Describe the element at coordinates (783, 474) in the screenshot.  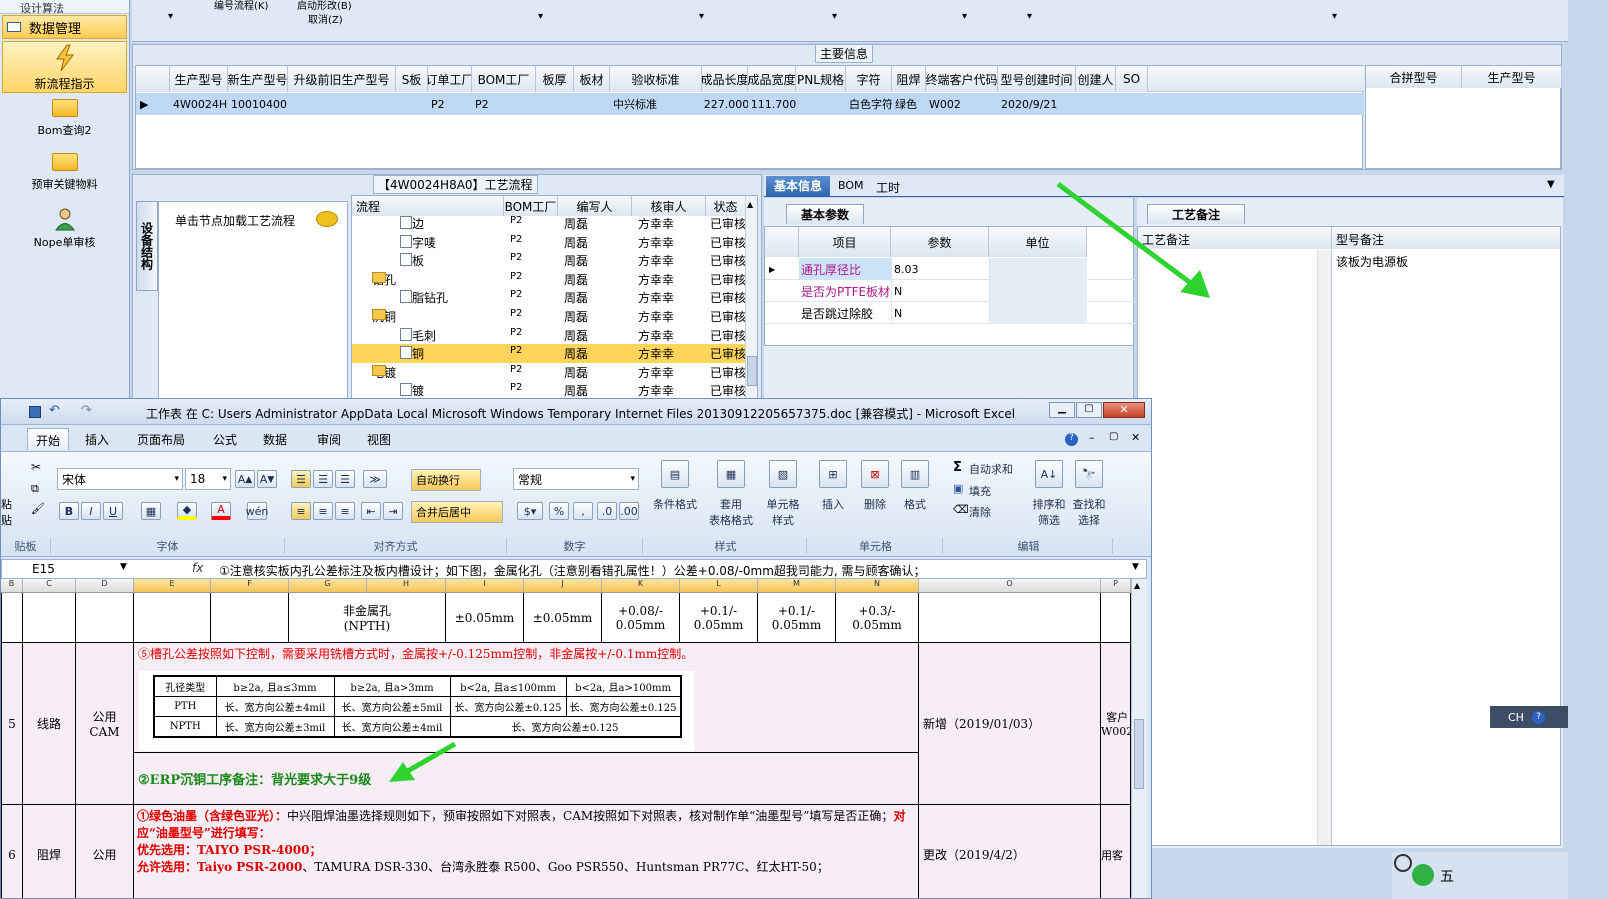
I see `cell-style-icon: ▧` at that location.